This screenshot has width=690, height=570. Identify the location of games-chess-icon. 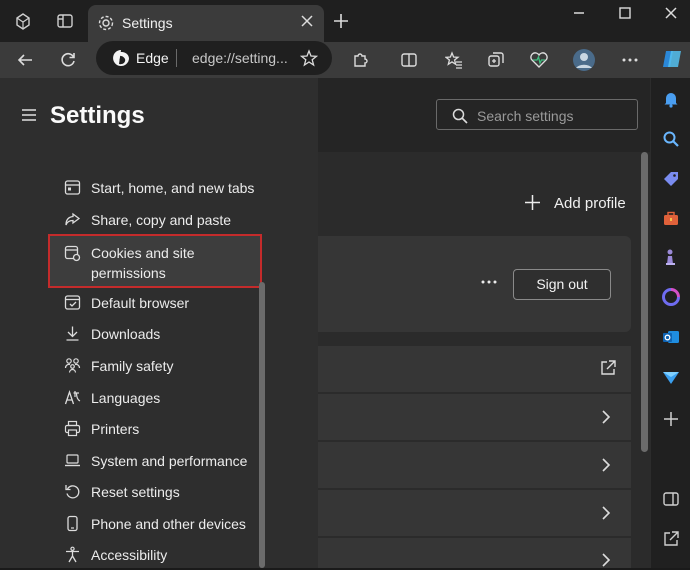
(671, 257).